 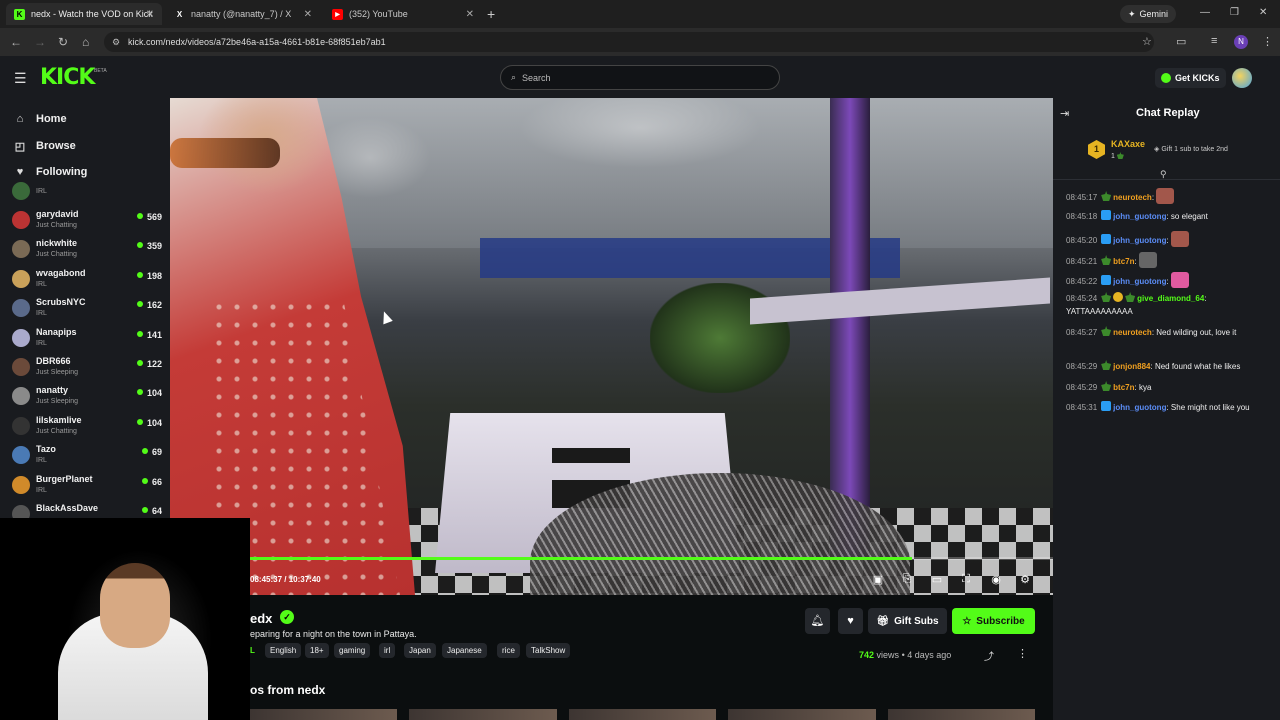 I want to click on subscribe-button: ☆ Subscribe, so click(x=993, y=621).